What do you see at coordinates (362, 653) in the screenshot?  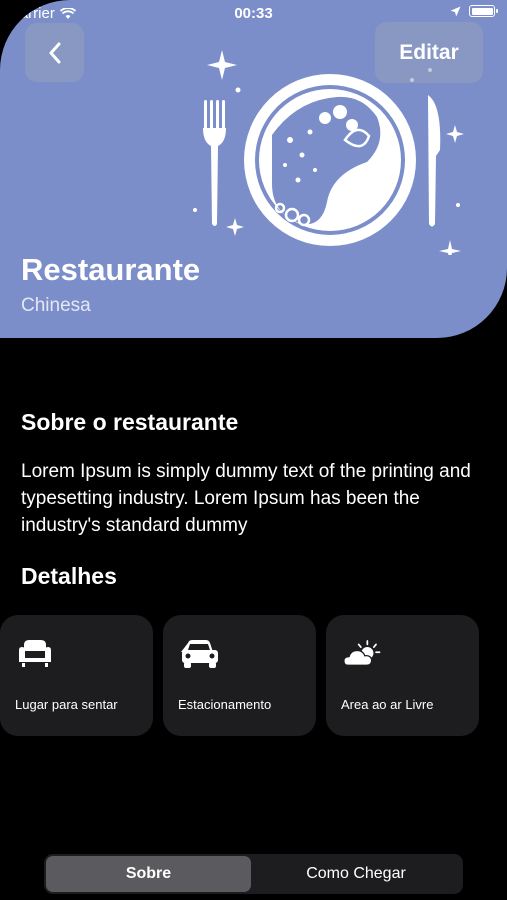 I see `sun-cloud-icon` at bounding box center [362, 653].